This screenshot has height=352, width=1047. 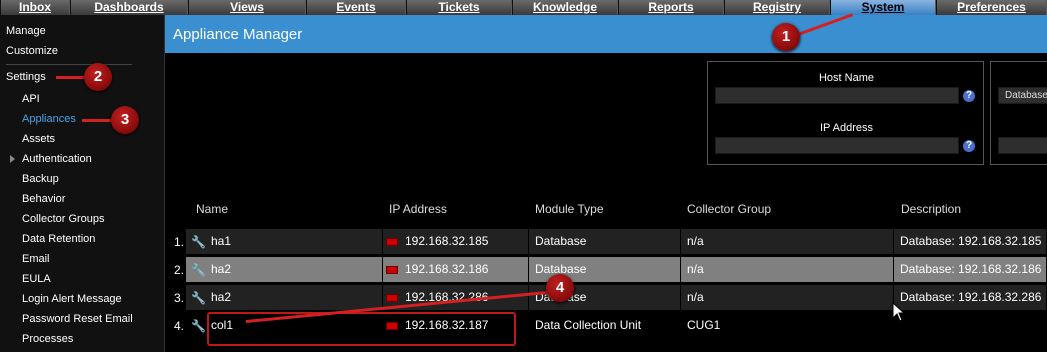 What do you see at coordinates (43, 199) in the screenshot?
I see `sidebar-item-behavior: Behavior` at bounding box center [43, 199].